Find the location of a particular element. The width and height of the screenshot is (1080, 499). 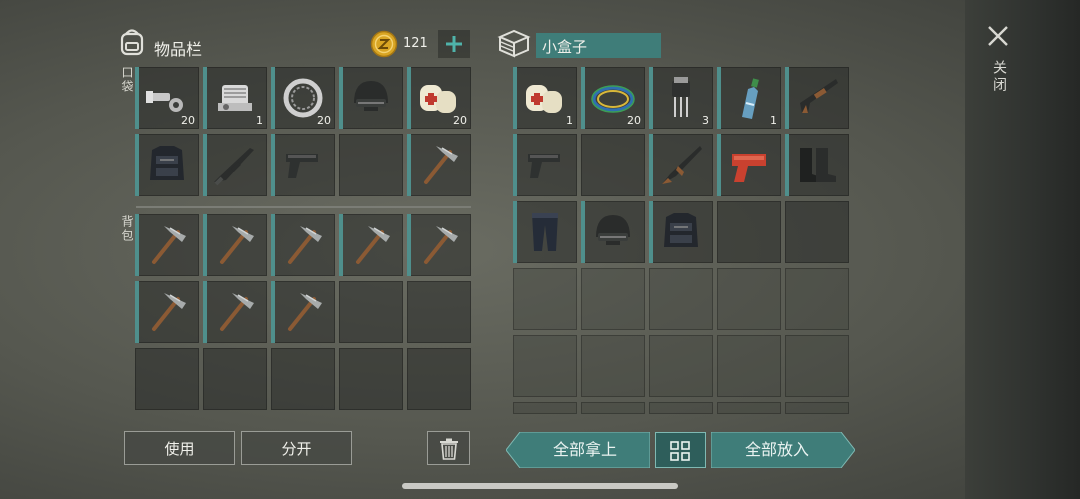

pants-icon is located at coordinates (545, 232).